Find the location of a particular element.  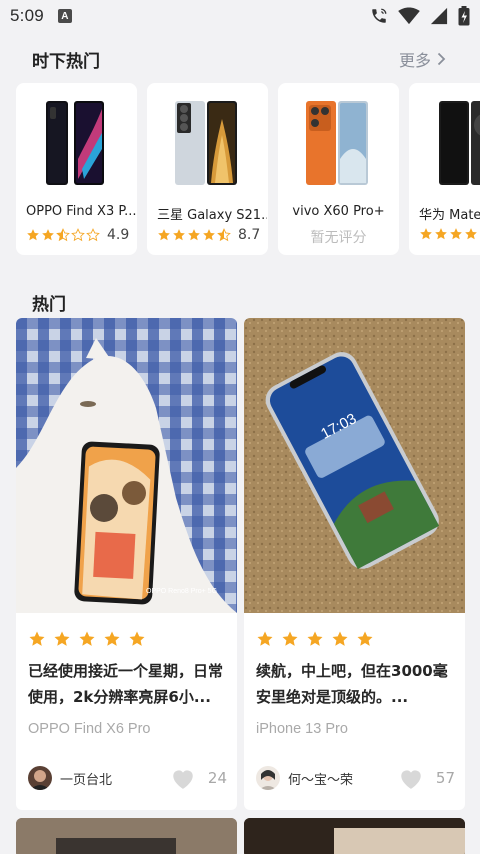

like-count: 24 is located at coordinates (217, 778).